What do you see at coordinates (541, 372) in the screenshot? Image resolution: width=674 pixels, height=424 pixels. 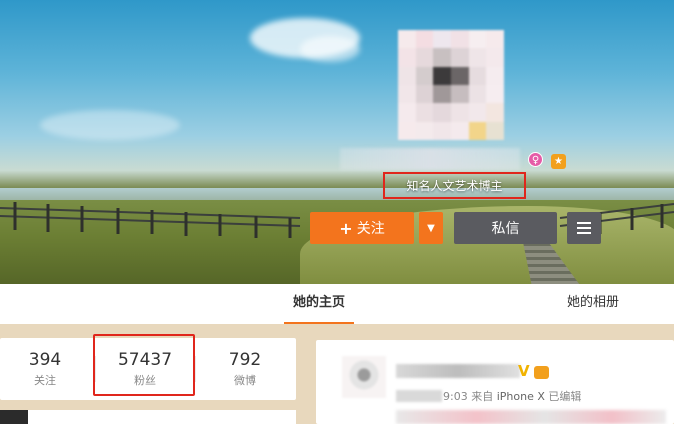 I see `vip-crown-icon` at bounding box center [541, 372].